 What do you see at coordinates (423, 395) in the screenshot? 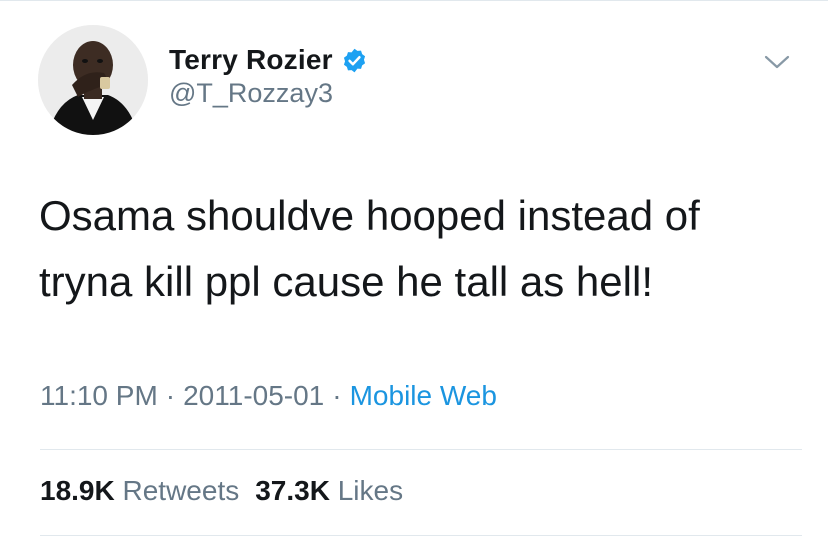
I see `tweet-source-link: Mobile Web` at bounding box center [423, 395].